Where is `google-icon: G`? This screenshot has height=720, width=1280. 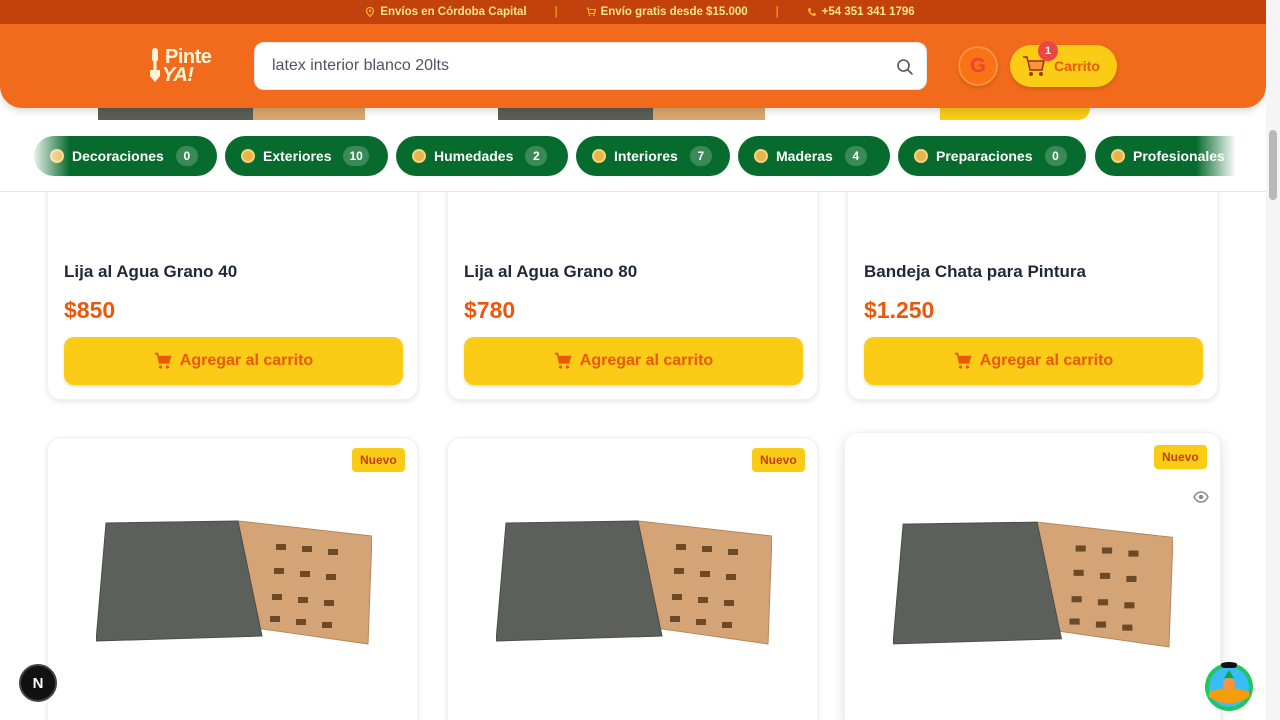 google-icon: G is located at coordinates (978, 65).